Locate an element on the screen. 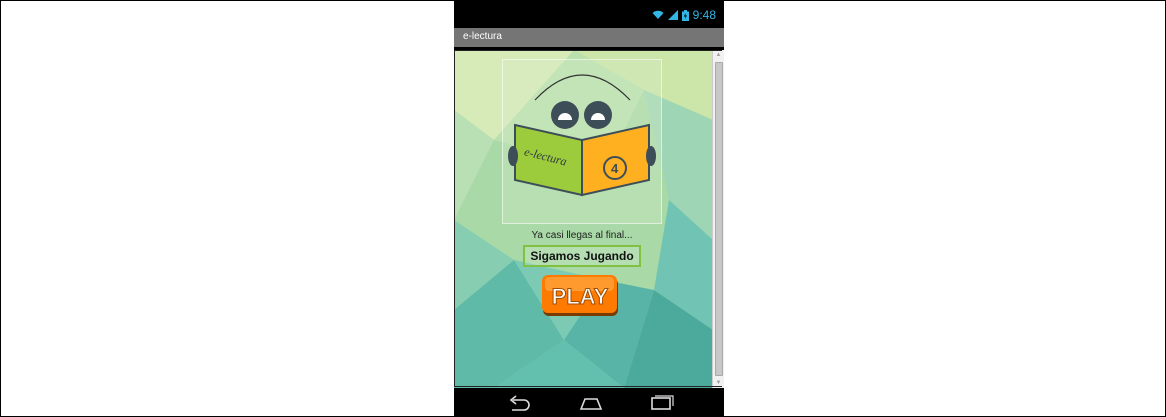 The image size is (1166, 417). e-lectura-logo: e-lectura 4 is located at coordinates (582, 141).